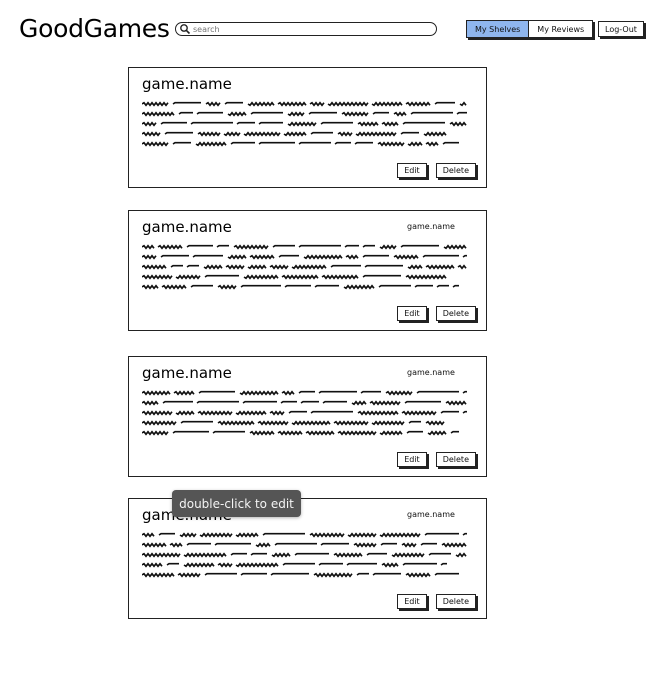 This screenshot has width=664, height=679. What do you see at coordinates (498, 29) in the screenshot?
I see `tab-my-shelves: My Shelves` at bounding box center [498, 29].